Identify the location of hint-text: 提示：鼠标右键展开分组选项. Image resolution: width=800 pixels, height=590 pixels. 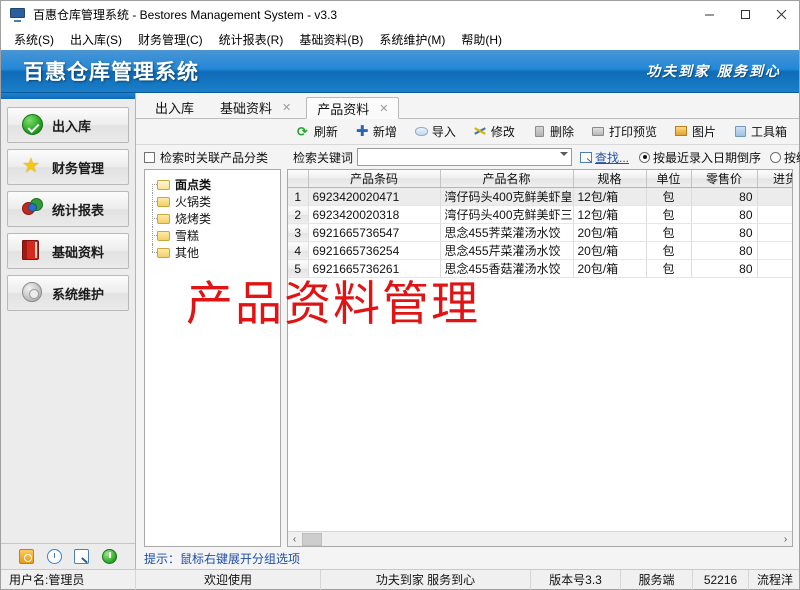
(222, 558).